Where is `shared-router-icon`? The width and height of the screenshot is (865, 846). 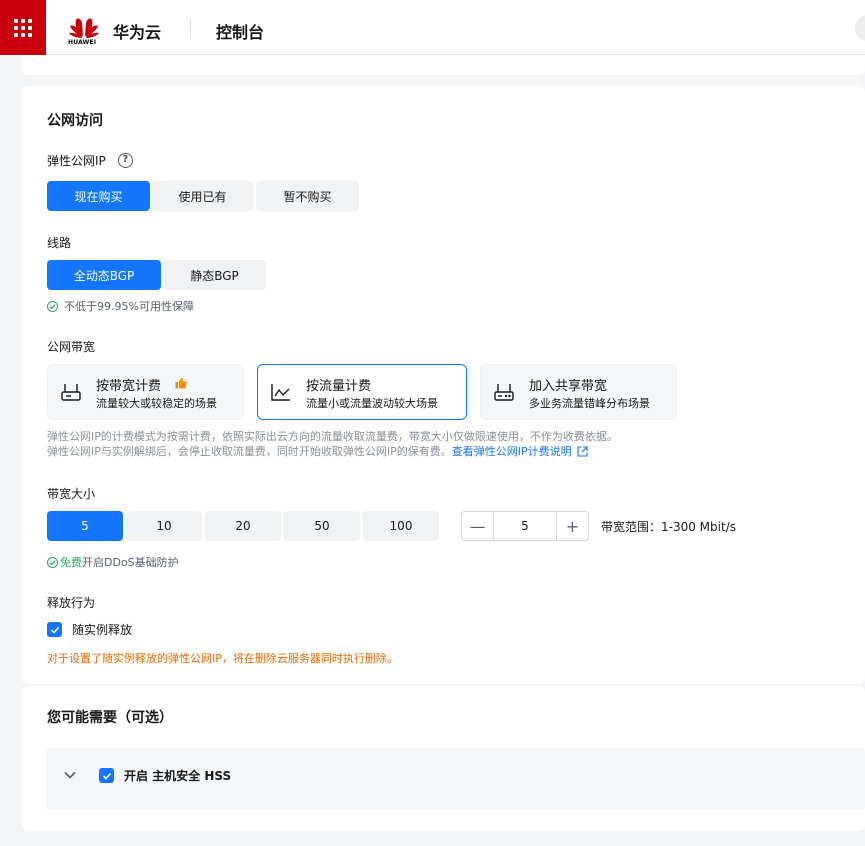
shared-router-icon is located at coordinates (504, 392).